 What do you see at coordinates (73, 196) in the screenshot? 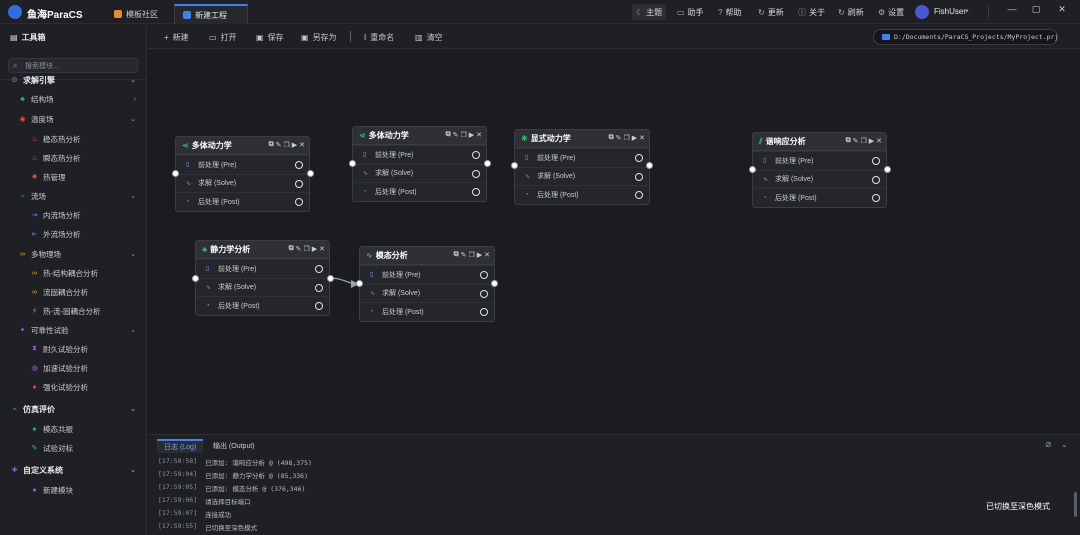
I see `sidebar-item: ≈ 流场 ⌄` at bounding box center [73, 196].